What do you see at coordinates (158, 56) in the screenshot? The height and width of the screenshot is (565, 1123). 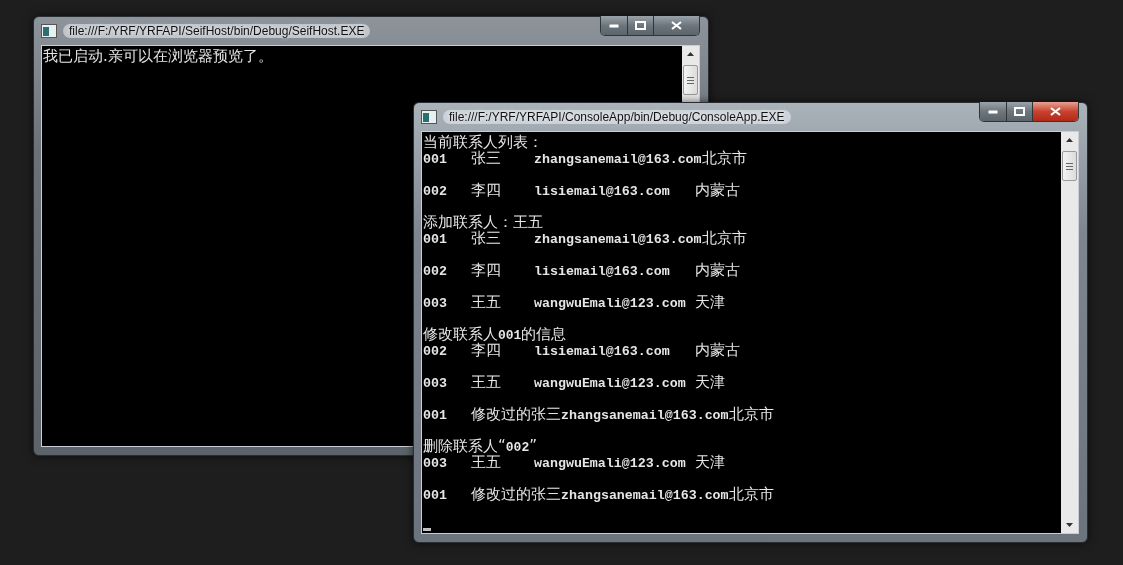 I see `console-line: 我已启动.亲可以在浏览器预览了。` at bounding box center [158, 56].